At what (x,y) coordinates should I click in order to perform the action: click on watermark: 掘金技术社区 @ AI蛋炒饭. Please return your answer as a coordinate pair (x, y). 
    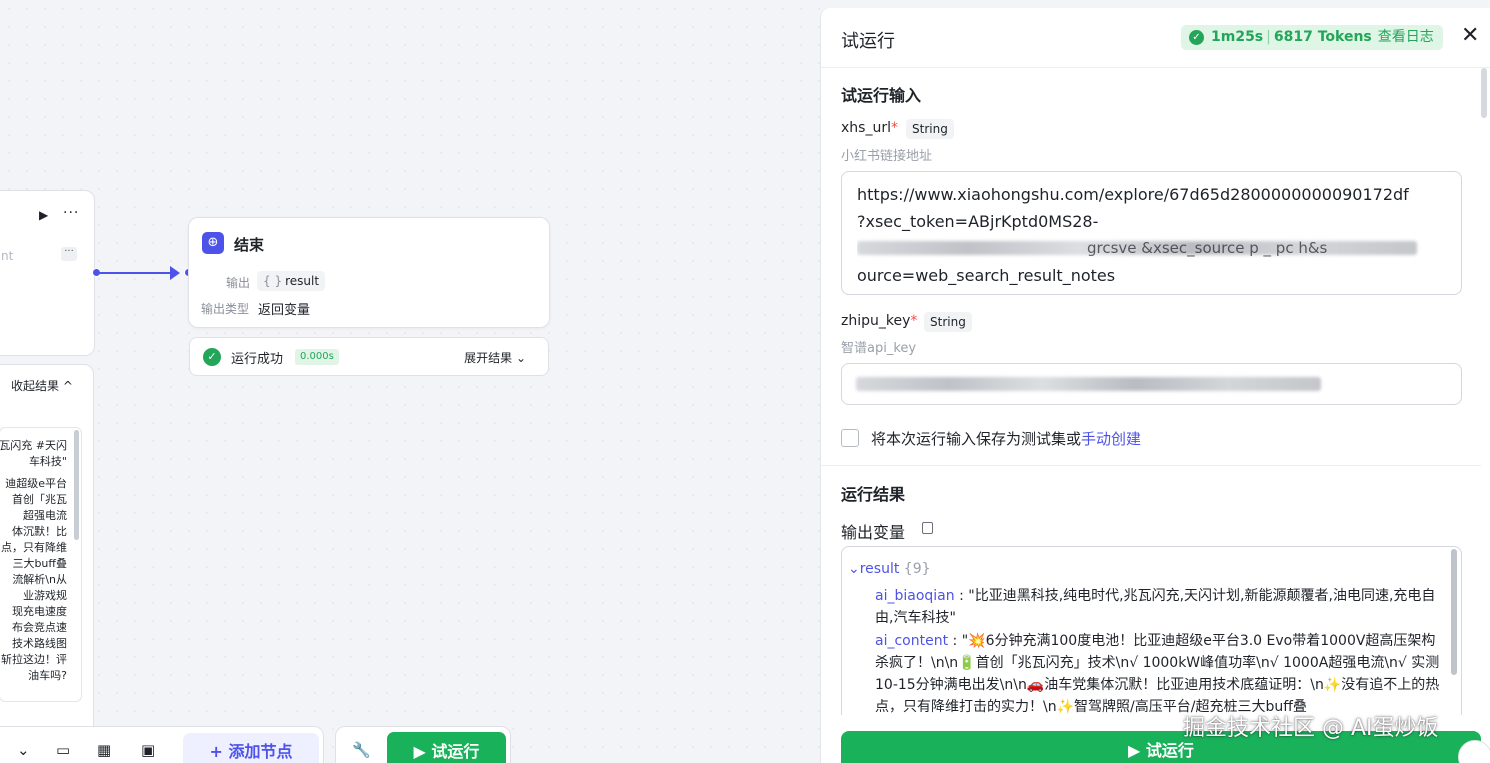
    Looking at the image, I should click on (1311, 728).